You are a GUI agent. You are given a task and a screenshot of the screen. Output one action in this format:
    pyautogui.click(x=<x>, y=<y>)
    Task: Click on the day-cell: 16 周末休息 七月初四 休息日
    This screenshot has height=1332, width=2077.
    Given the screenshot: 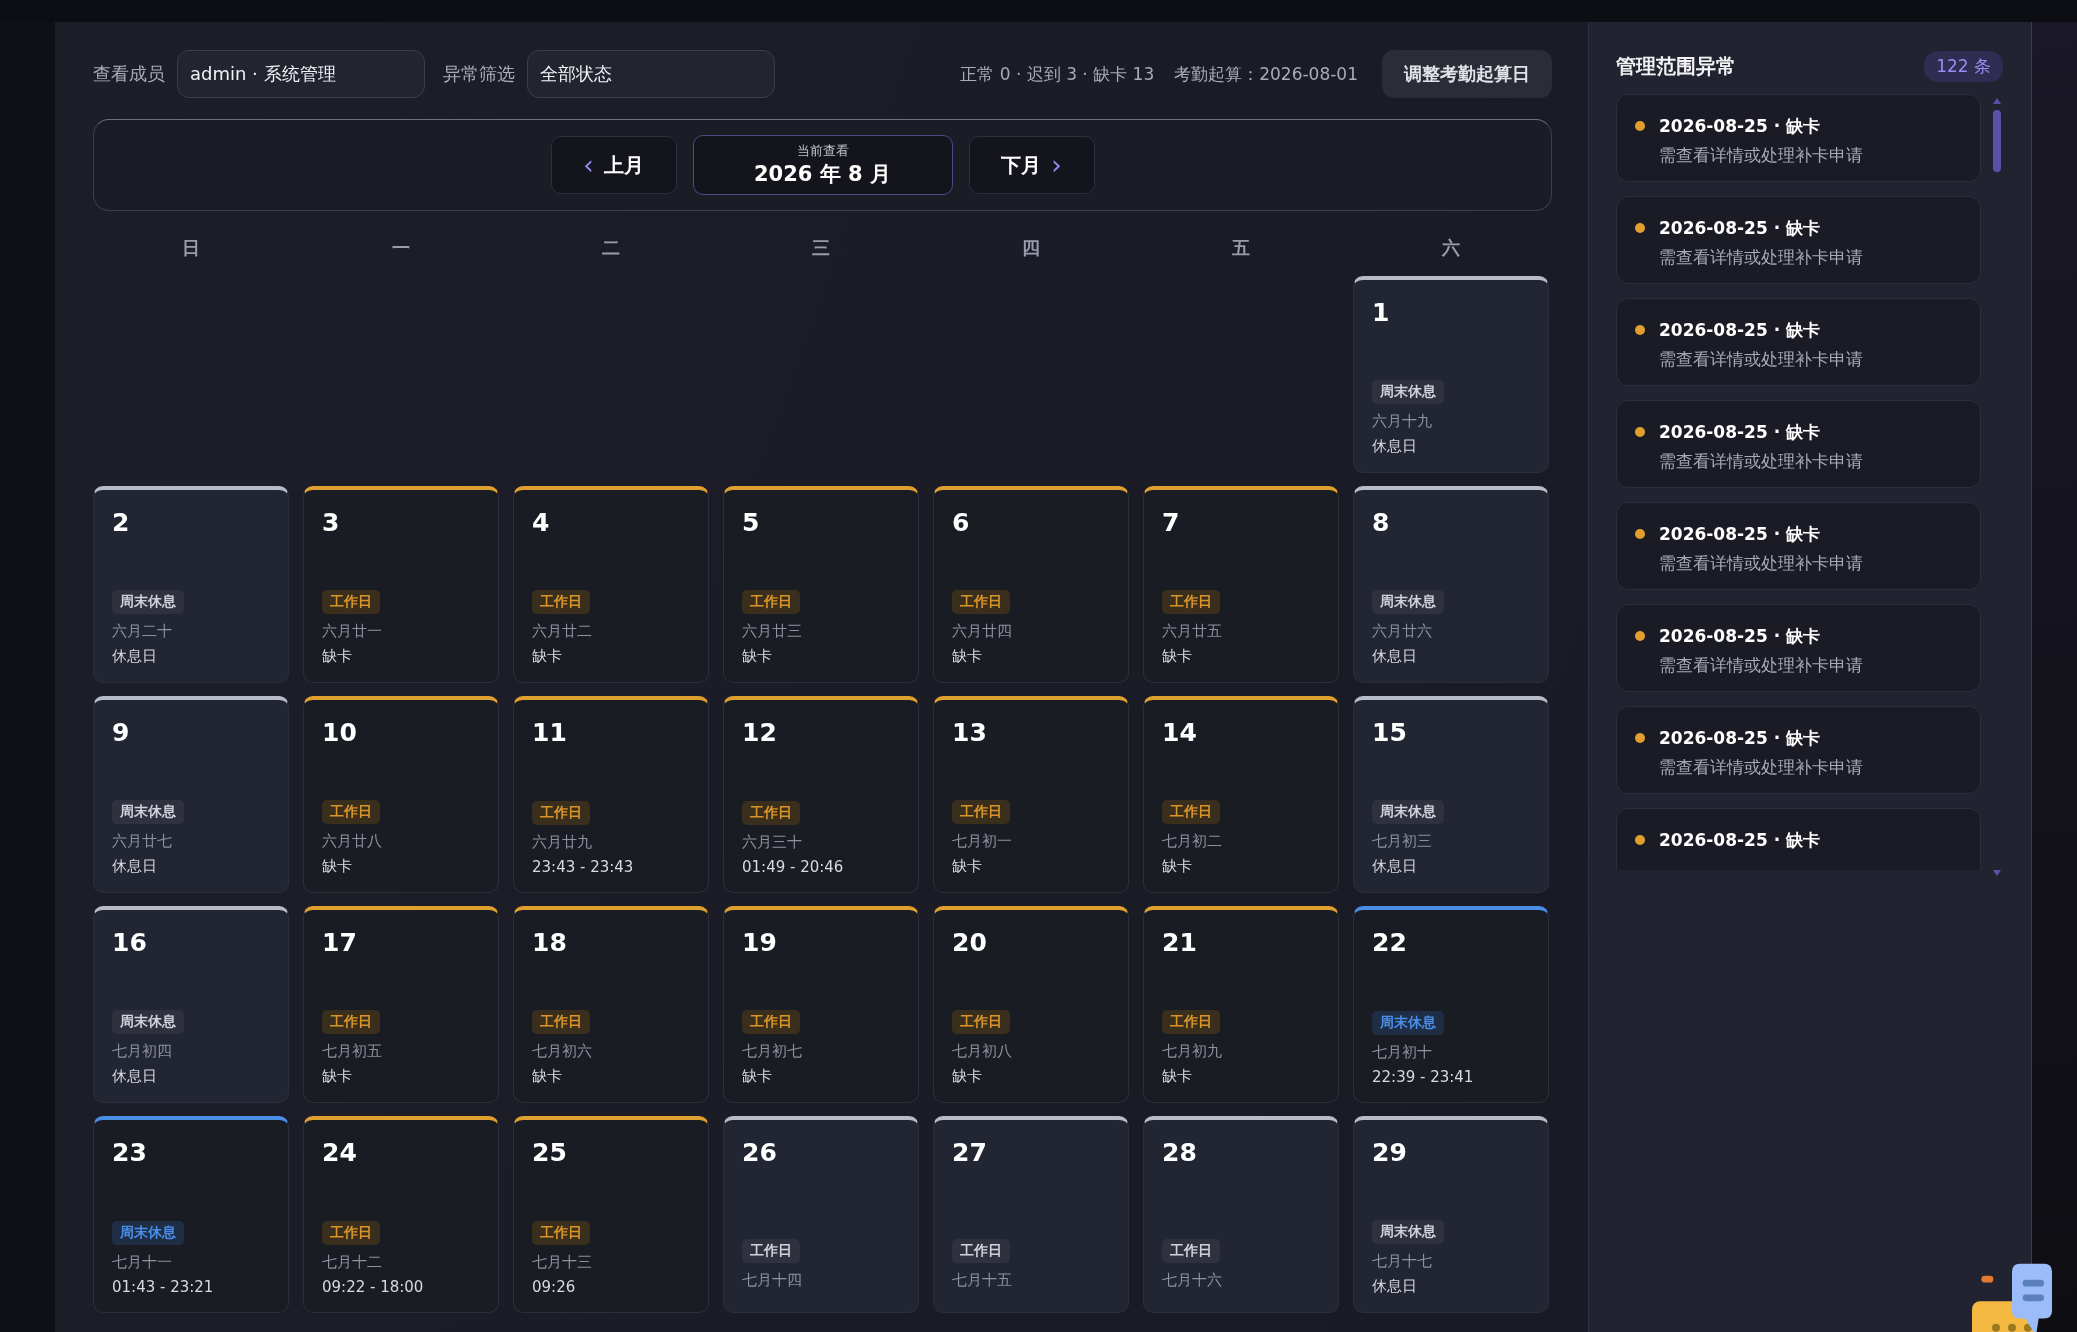 What is the action you would take?
    pyautogui.click(x=191, y=1004)
    